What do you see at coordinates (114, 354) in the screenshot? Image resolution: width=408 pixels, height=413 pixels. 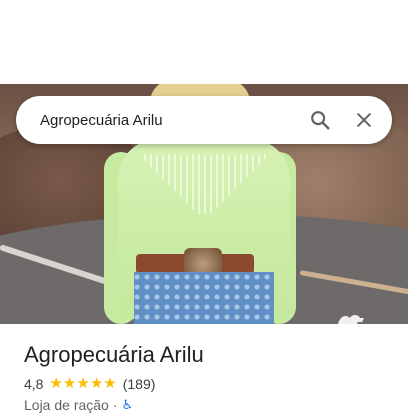 I see `place-title: Agropecuária Arilu` at bounding box center [114, 354].